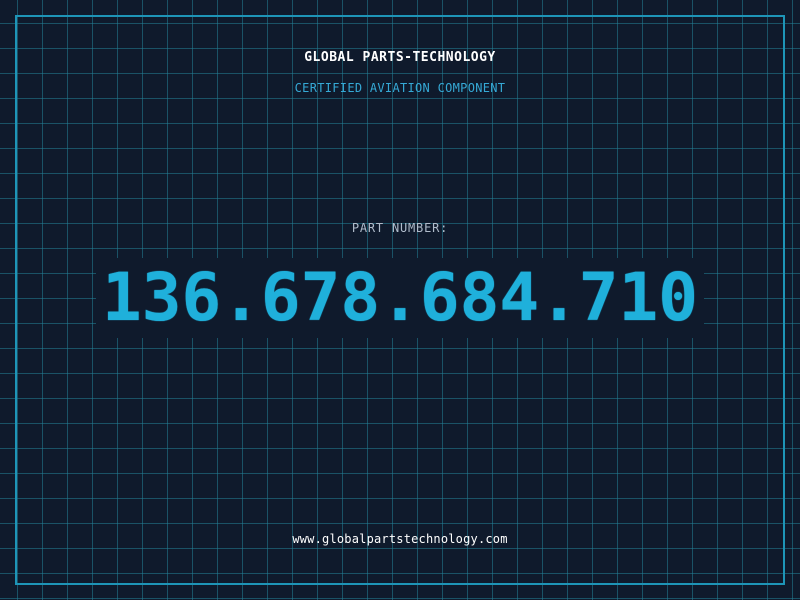 Image resolution: width=800 pixels, height=600 pixels. What do you see at coordinates (400, 57) in the screenshot?
I see `brand-title: GLOBAL PARTS-TECHNOLOGY` at bounding box center [400, 57].